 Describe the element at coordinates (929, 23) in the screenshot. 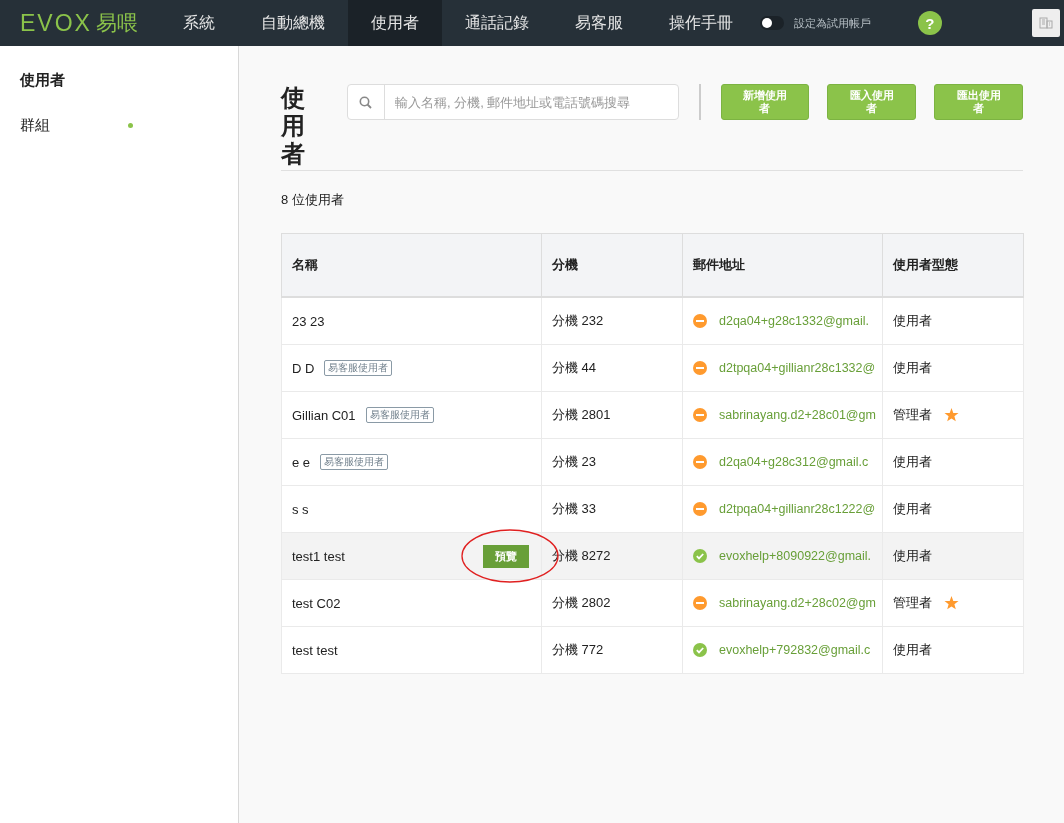

I see `help-button: ?` at that location.